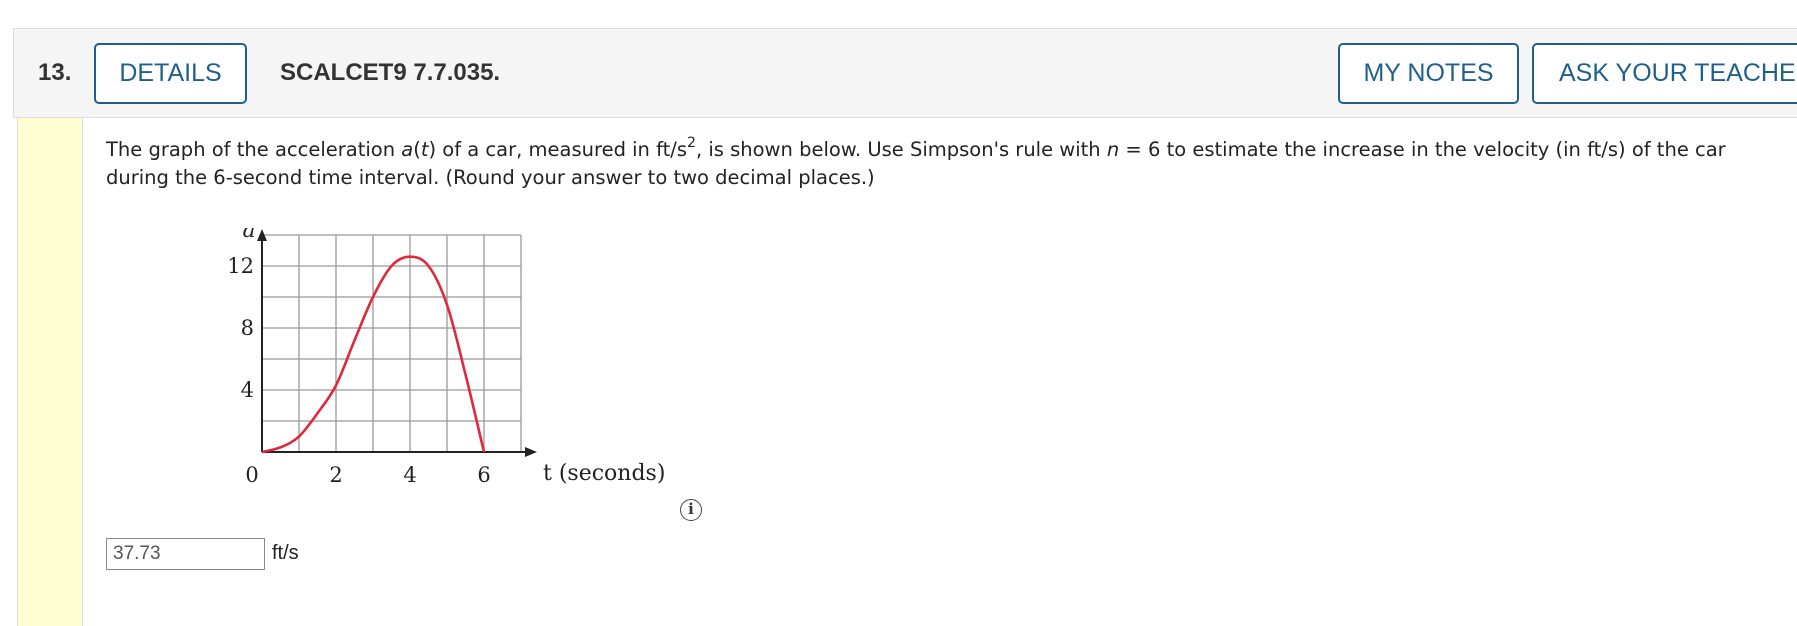 Image resolution: width=1797 pixels, height=626 pixels. Describe the element at coordinates (247, 328) in the screenshot. I see `y-tick-label: 8` at that location.